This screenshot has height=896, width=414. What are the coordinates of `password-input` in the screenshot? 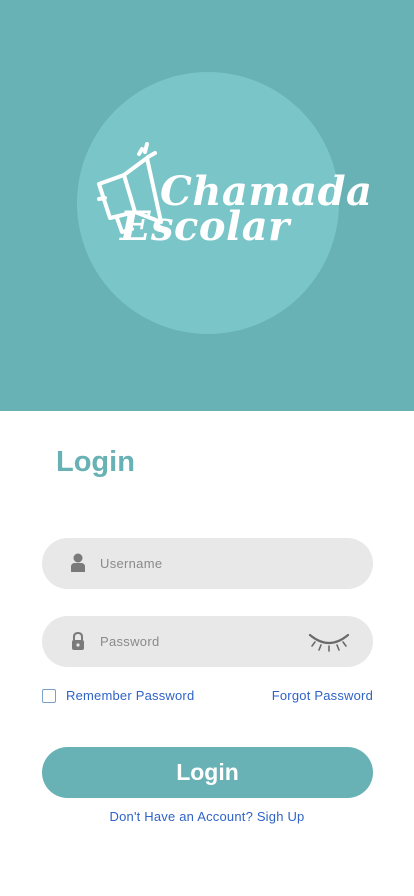 It's located at (200, 641).